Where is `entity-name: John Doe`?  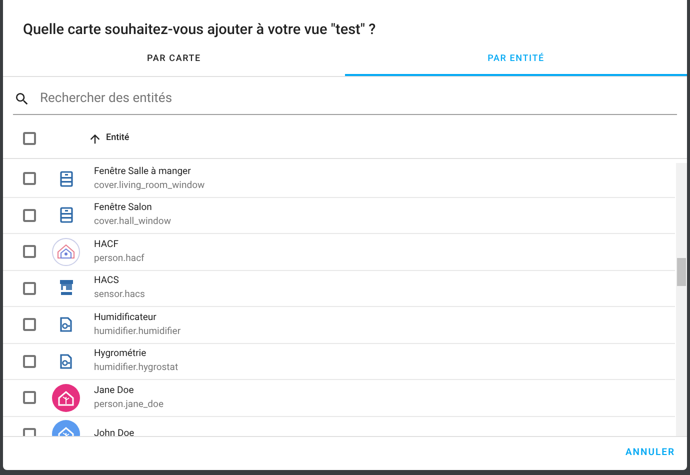 entity-name: John Doe is located at coordinates (114, 431).